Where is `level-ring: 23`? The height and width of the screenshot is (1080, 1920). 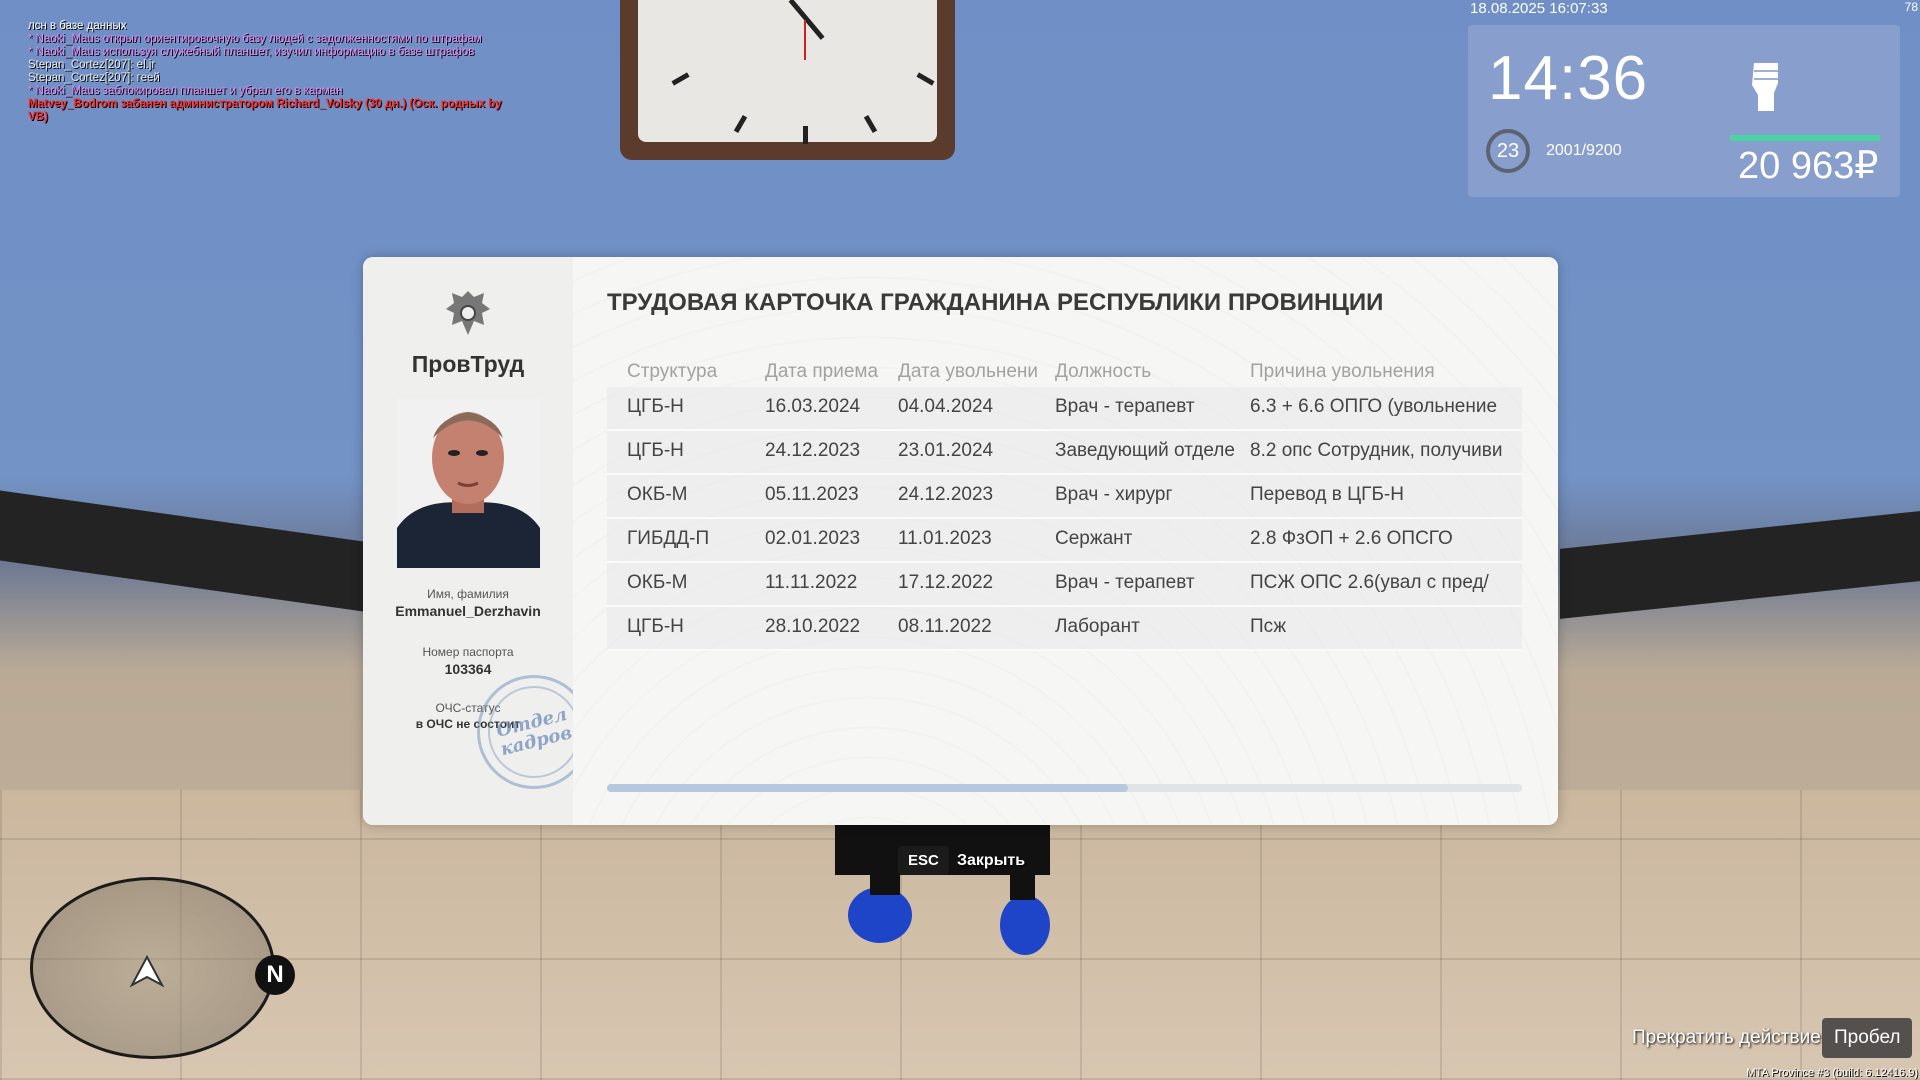 level-ring: 23 is located at coordinates (1508, 151).